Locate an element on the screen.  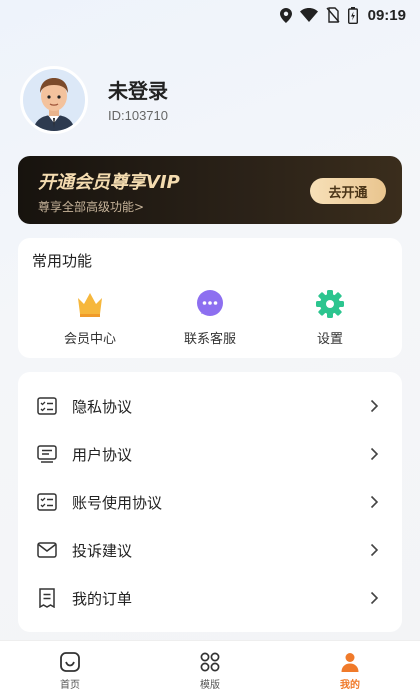
tab-templates: 模版 is located at coordinates (210, 670).